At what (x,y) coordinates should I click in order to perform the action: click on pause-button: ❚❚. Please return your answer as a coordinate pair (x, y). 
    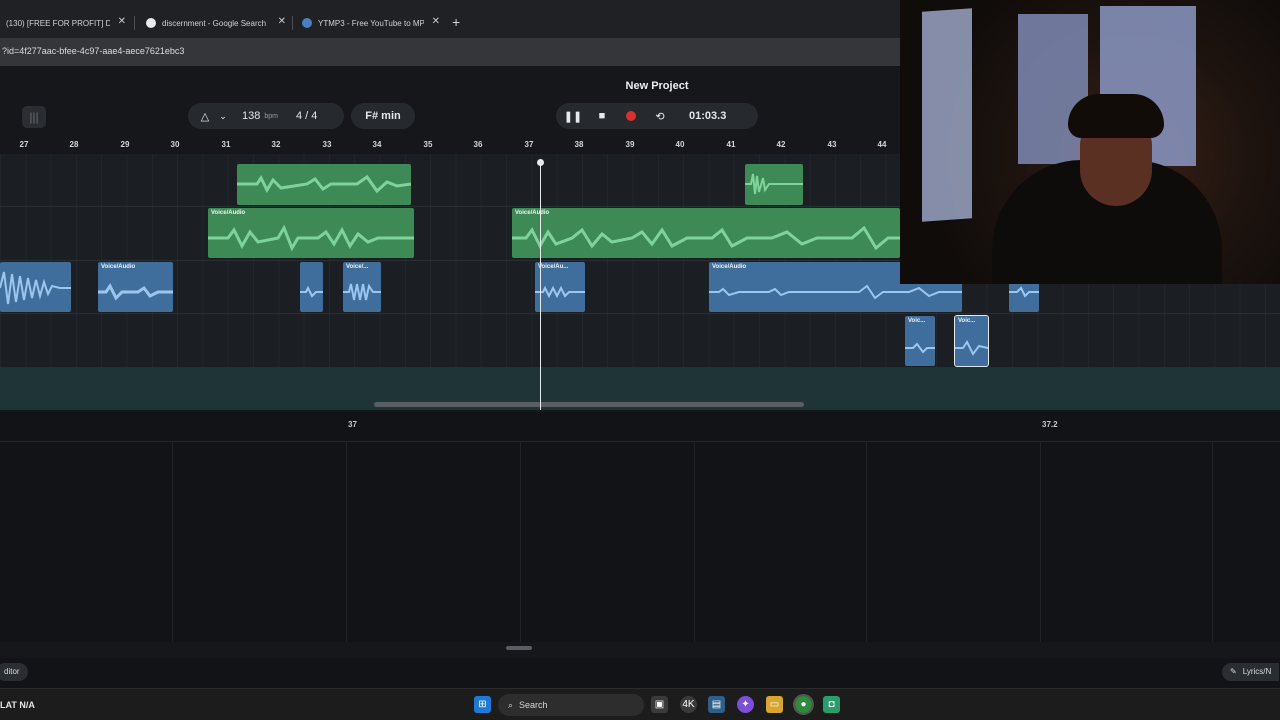
    Looking at the image, I should click on (573, 116).